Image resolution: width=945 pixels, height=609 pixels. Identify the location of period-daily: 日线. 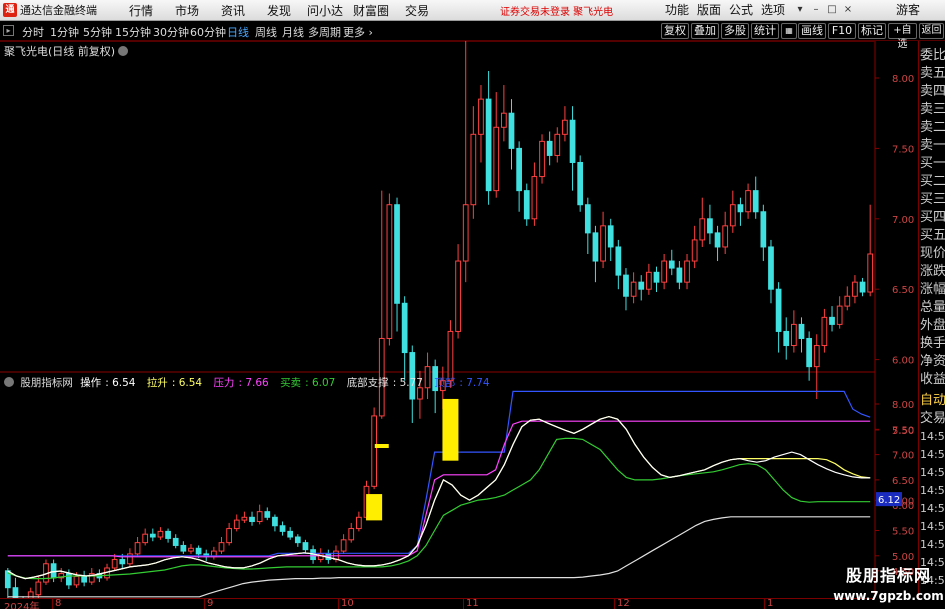
(238, 32).